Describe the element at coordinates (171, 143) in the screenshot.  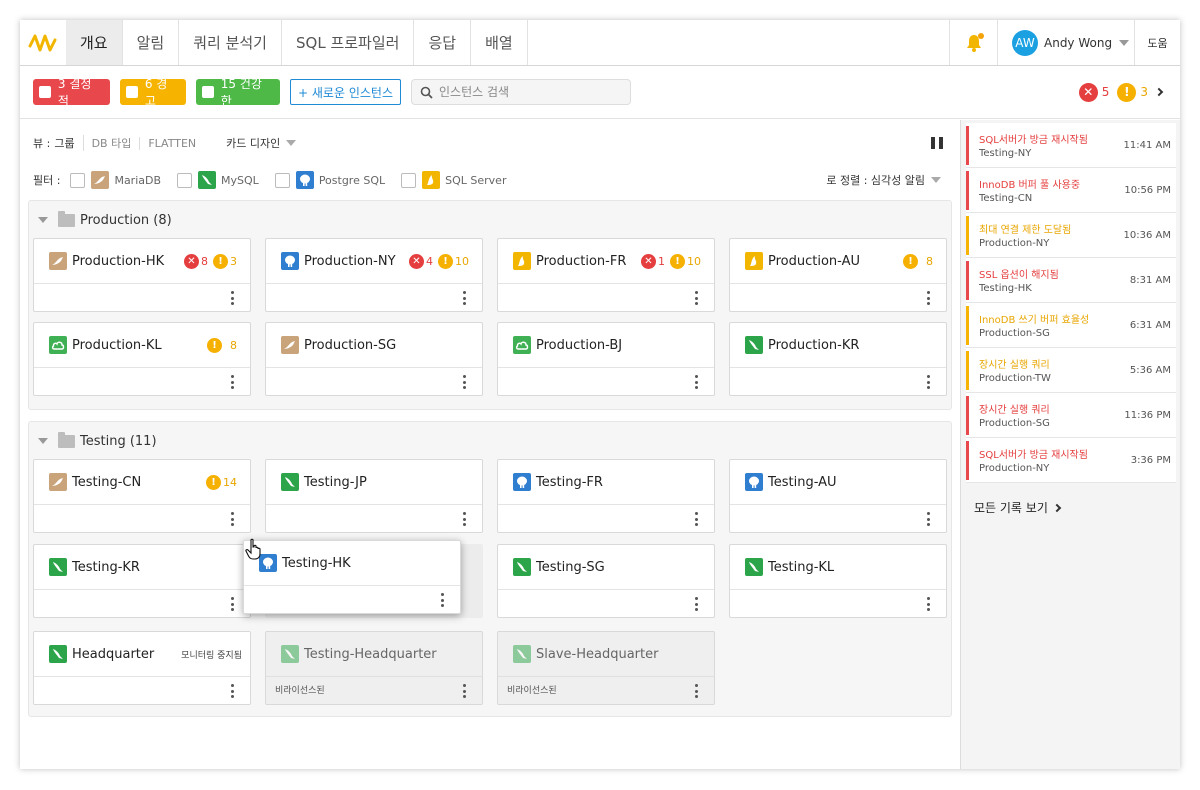
I see `view-option-flatten: FLATTEN` at that location.